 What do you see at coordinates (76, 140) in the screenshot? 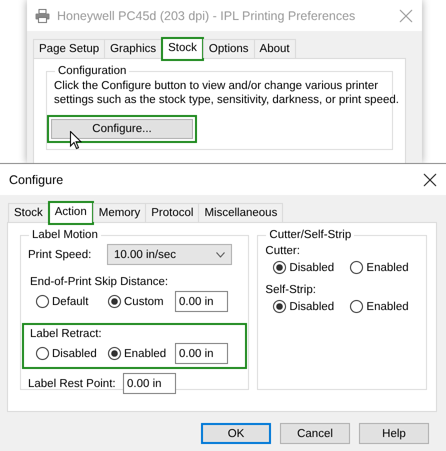
I see `mouse-pointer-icon` at bounding box center [76, 140].